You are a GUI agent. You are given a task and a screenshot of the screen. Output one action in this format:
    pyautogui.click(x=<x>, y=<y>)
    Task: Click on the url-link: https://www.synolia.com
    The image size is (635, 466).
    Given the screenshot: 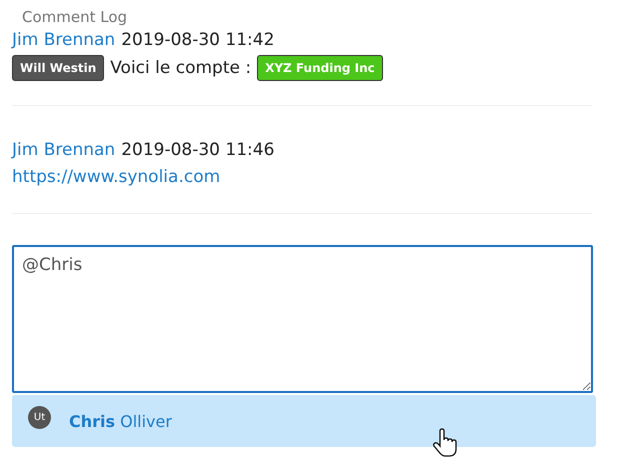 What is the action you would take?
    pyautogui.click(x=116, y=177)
    